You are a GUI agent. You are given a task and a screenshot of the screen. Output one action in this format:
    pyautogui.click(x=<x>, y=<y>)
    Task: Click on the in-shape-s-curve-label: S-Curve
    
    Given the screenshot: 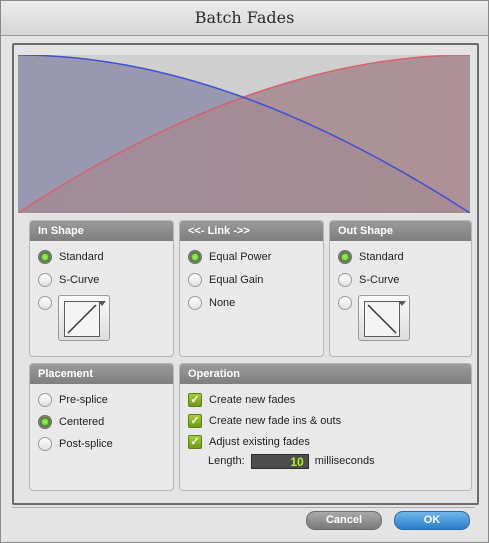 What is the action you would take?
    pyautogui.click(x=79, y=280)
    